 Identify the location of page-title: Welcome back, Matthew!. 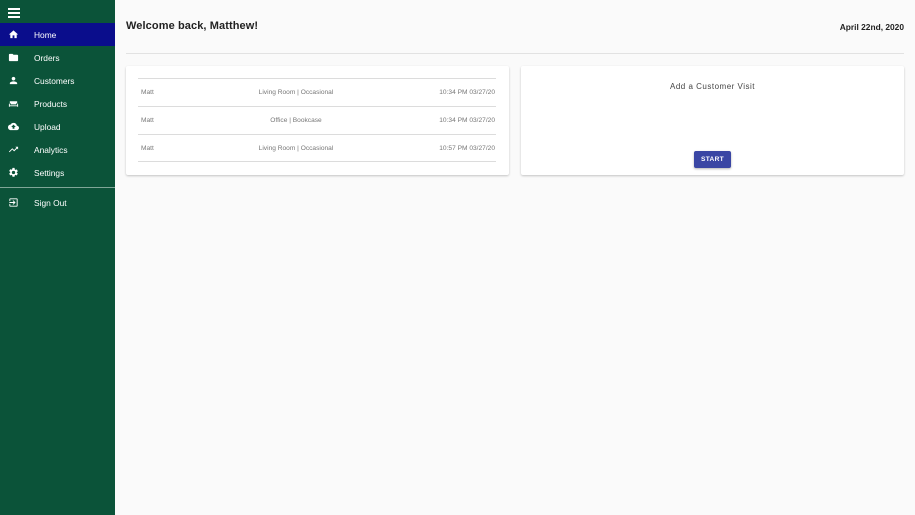
(192, 26).